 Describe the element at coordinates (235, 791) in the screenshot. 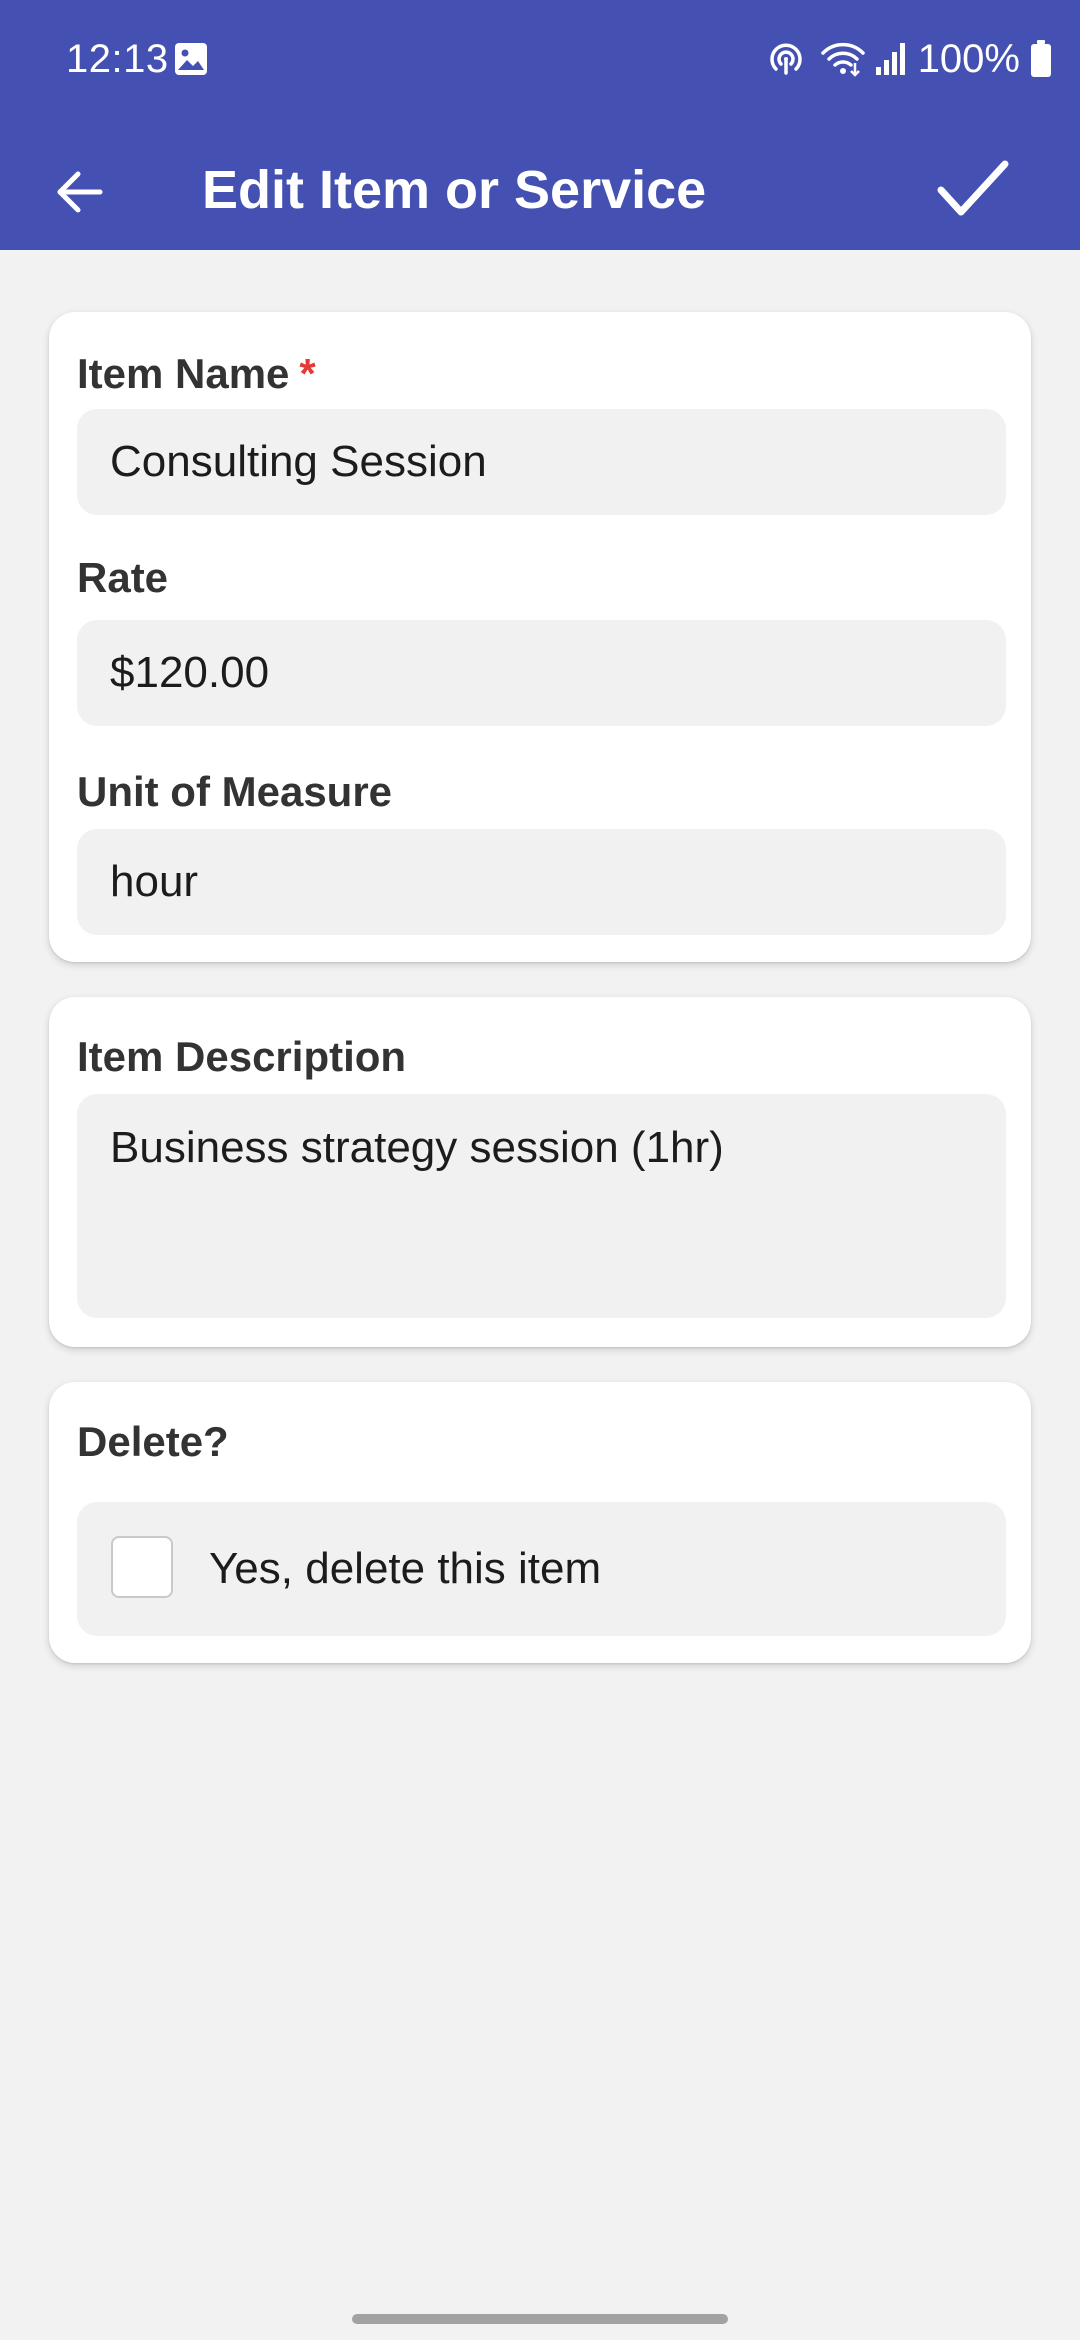

I see `unit-of-measure-label: Unit of Measure` at that location.